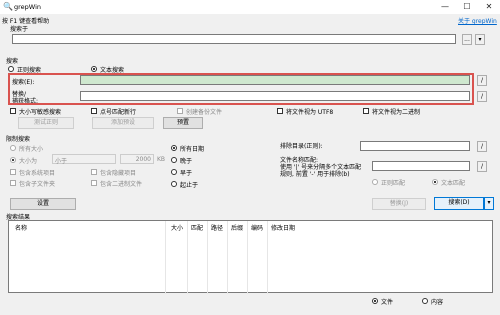  Describe the element at coordinates (31, 149) in the screenshot. I see `all-sizes-label: 所有大小` at that location.